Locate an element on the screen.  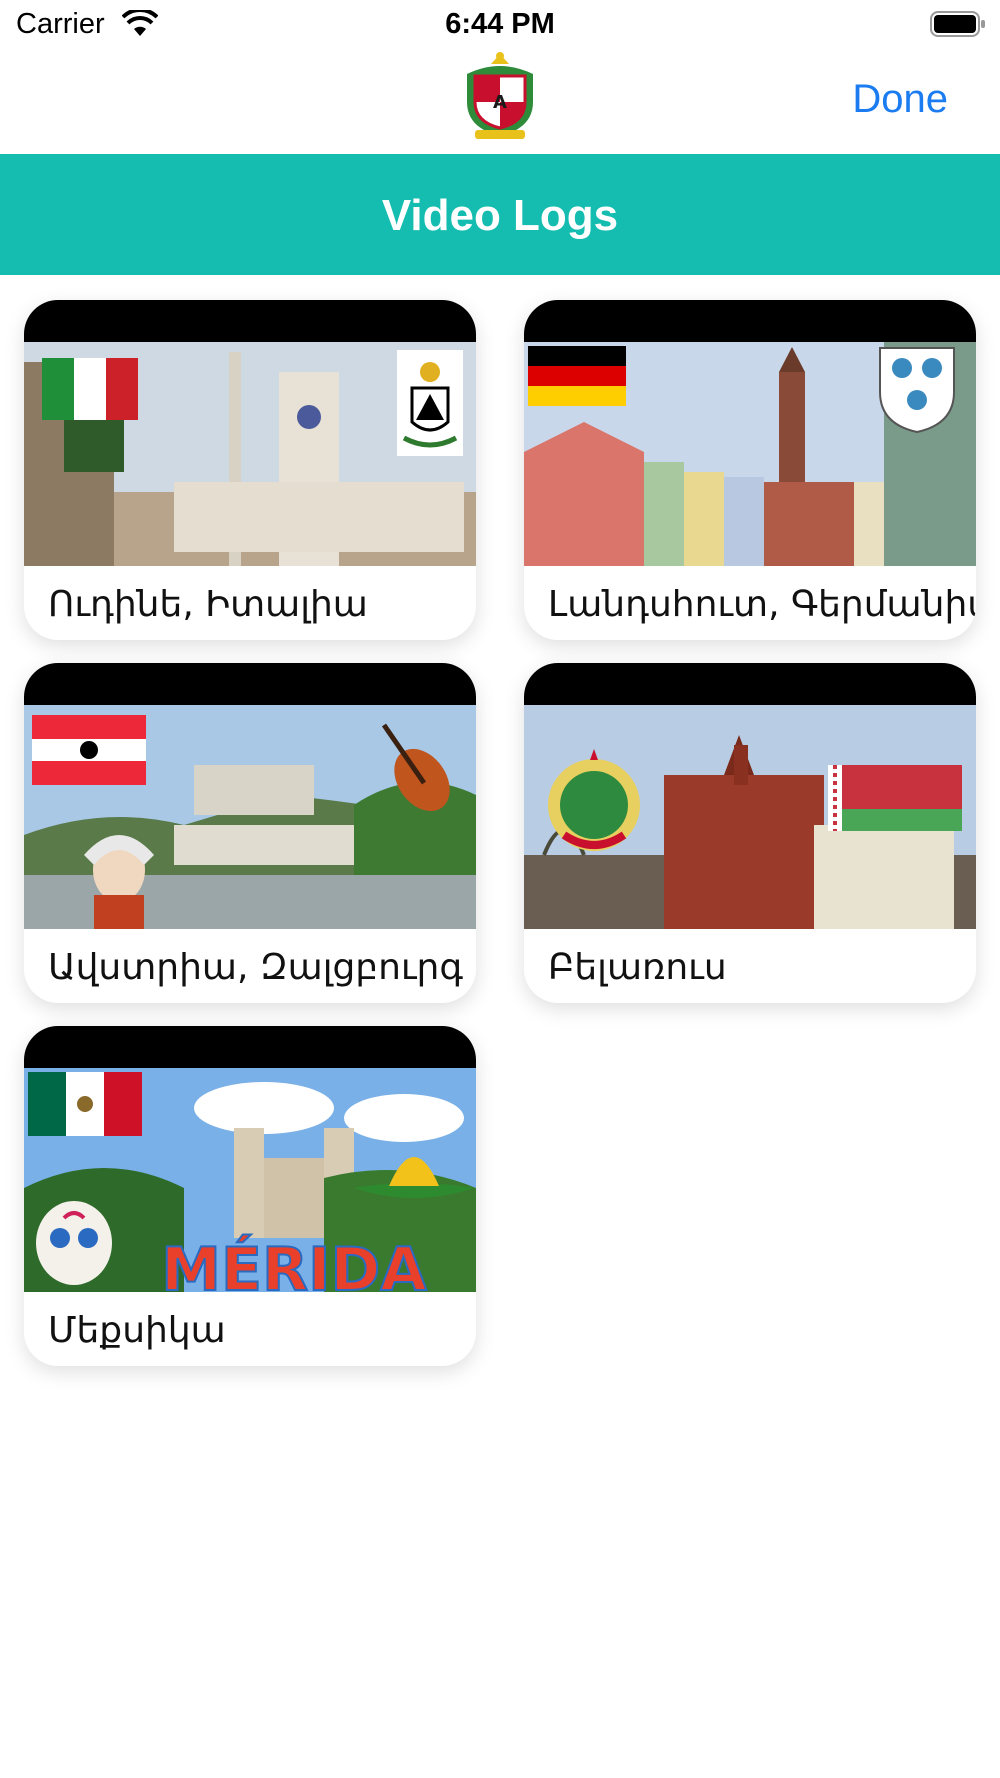
video-thumbnail: MÉRIDA is located at coordinates (250, 1180).